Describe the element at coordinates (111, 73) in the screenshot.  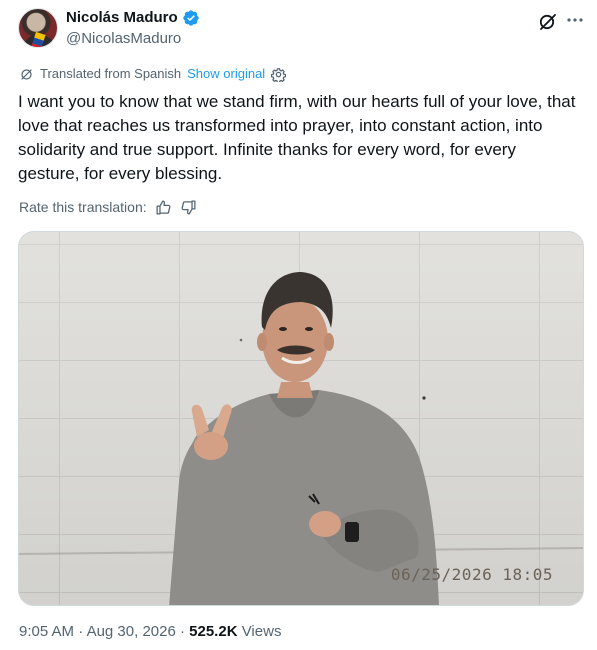
I see `translated-label: Translated from Spanish` at that location.